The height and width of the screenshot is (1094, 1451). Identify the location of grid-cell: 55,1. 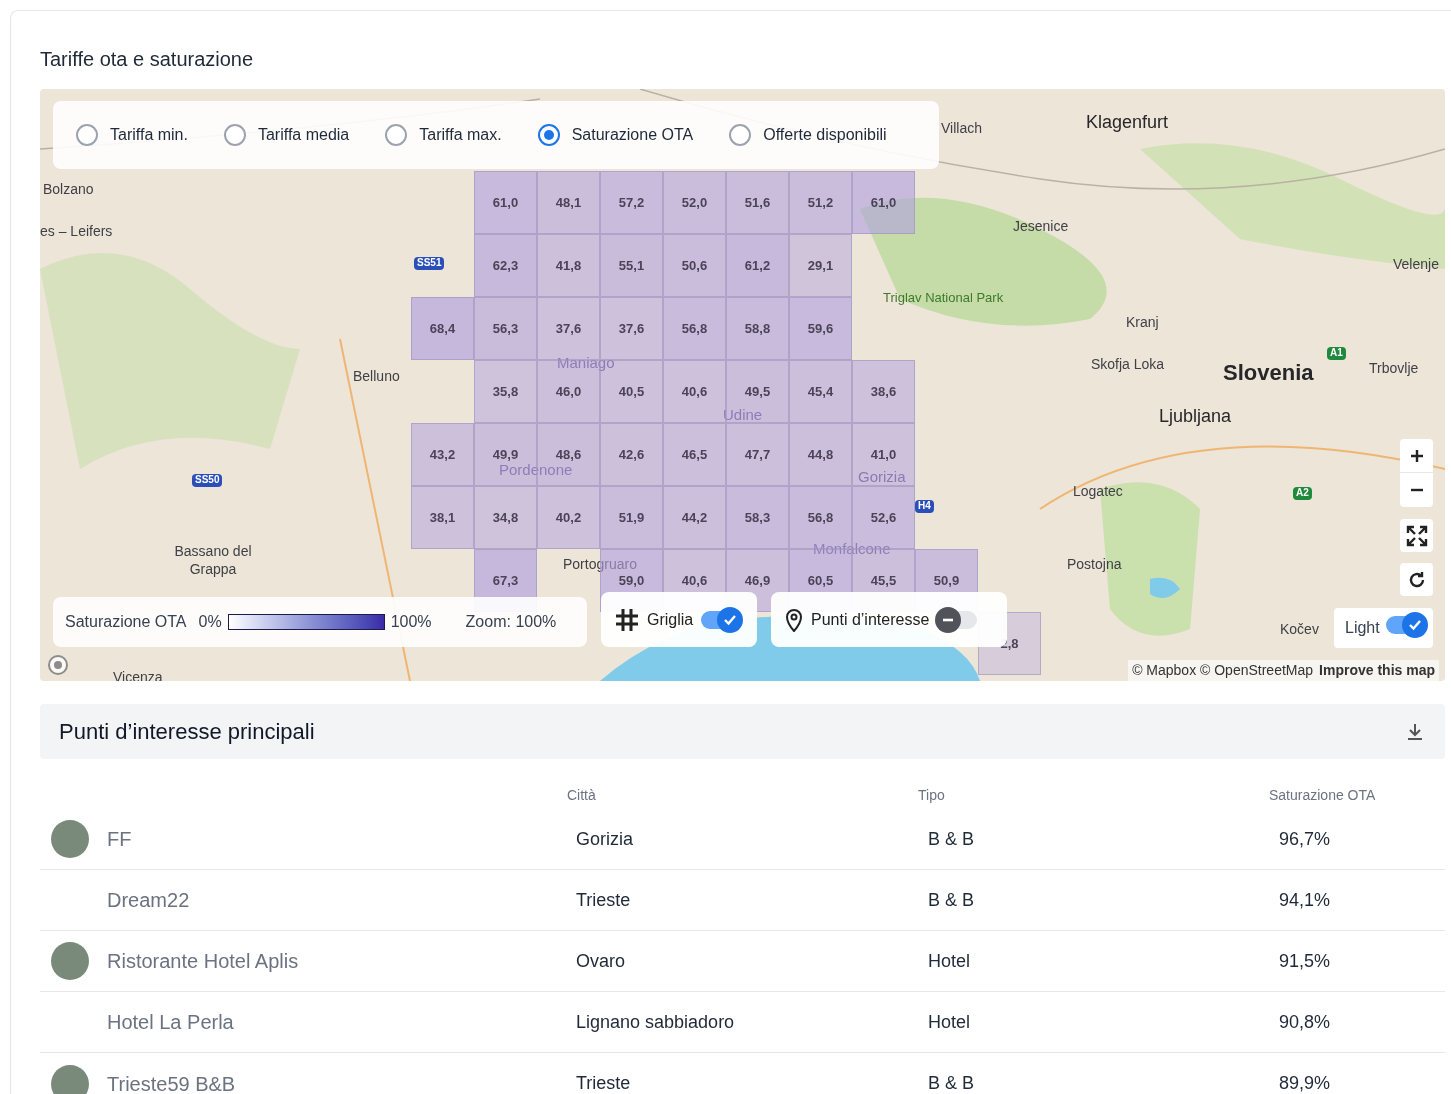
(631, 265).